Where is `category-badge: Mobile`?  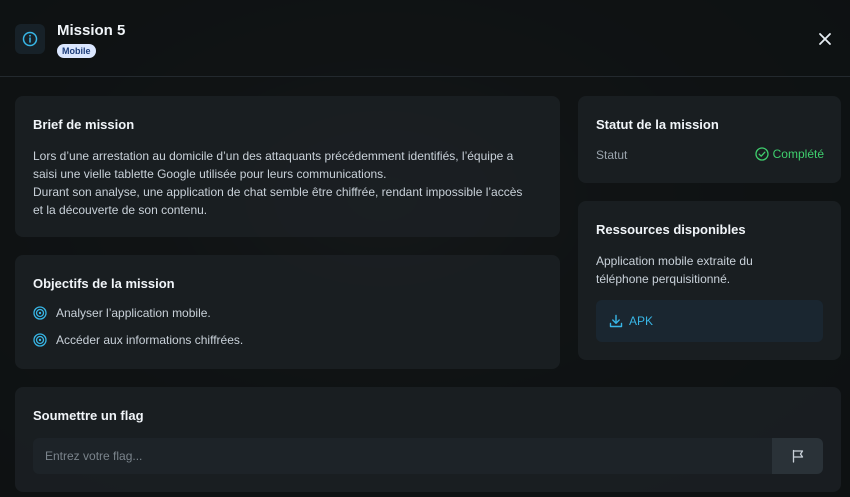
category-badge: Mobile is located at coordinates (76, 51).